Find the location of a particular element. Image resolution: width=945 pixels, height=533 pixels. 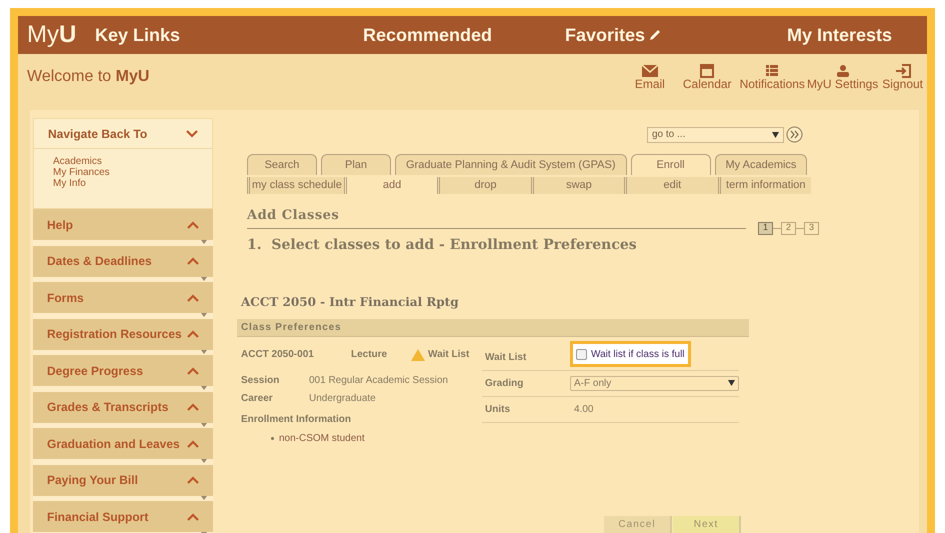

cancel-button: Cancel is located at coordinates (638, 524).